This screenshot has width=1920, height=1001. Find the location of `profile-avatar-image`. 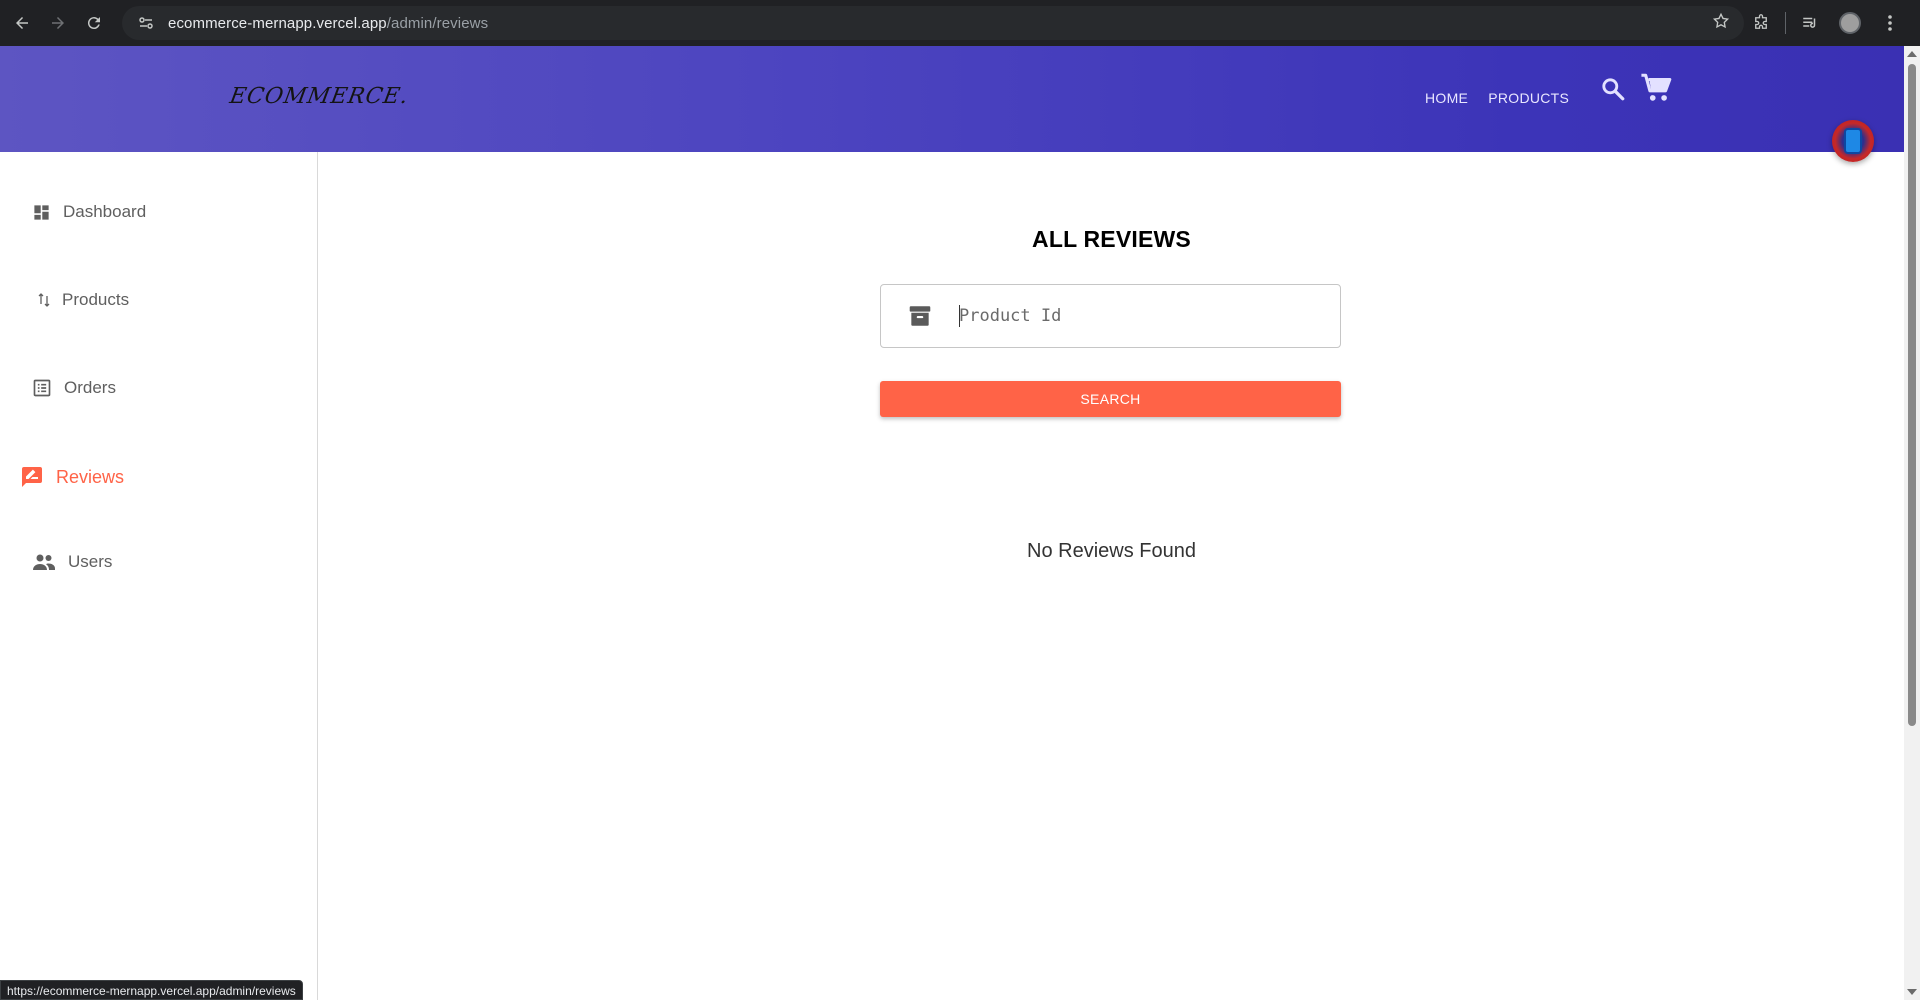

profile-avatar-image is located at coordinates (1853, 141).